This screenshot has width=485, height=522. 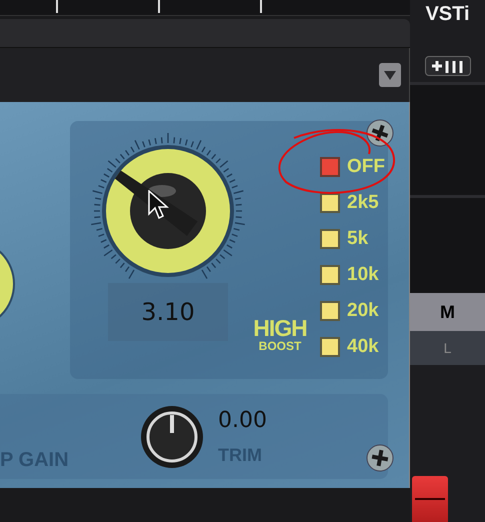 I want to click on fader-handle, so click(x=430, y=499).